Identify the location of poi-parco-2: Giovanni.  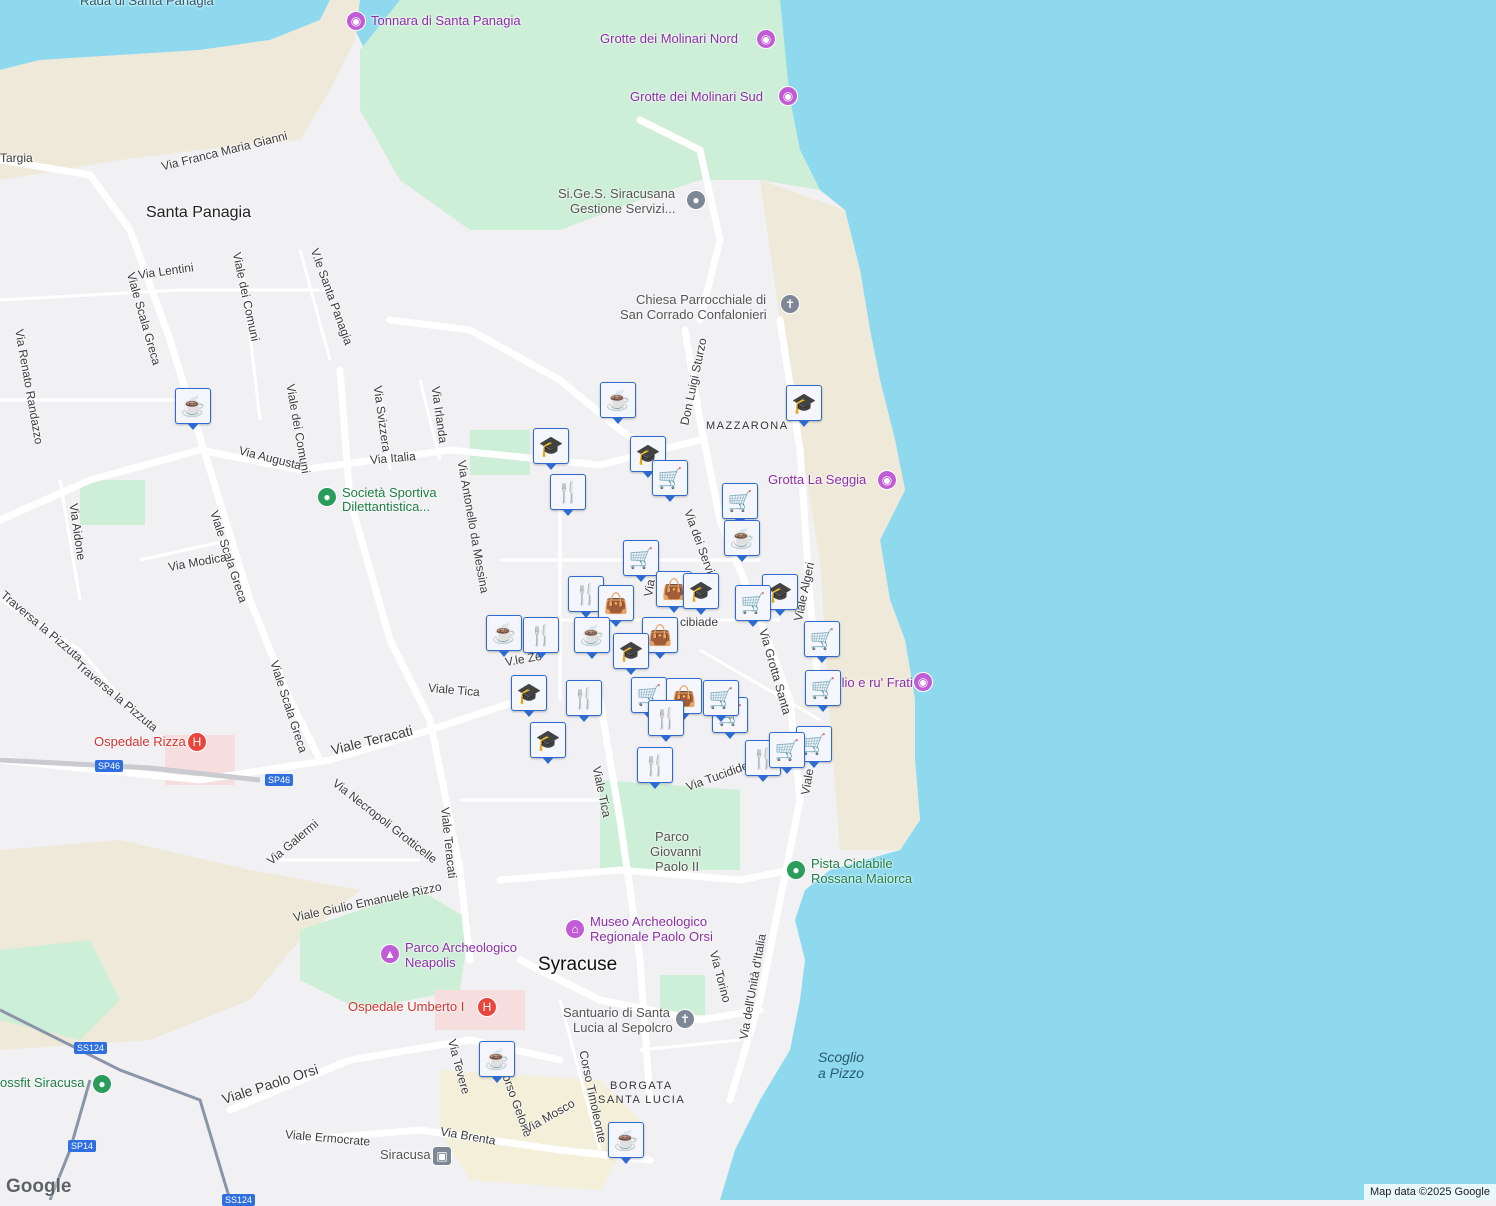
(675, 852).